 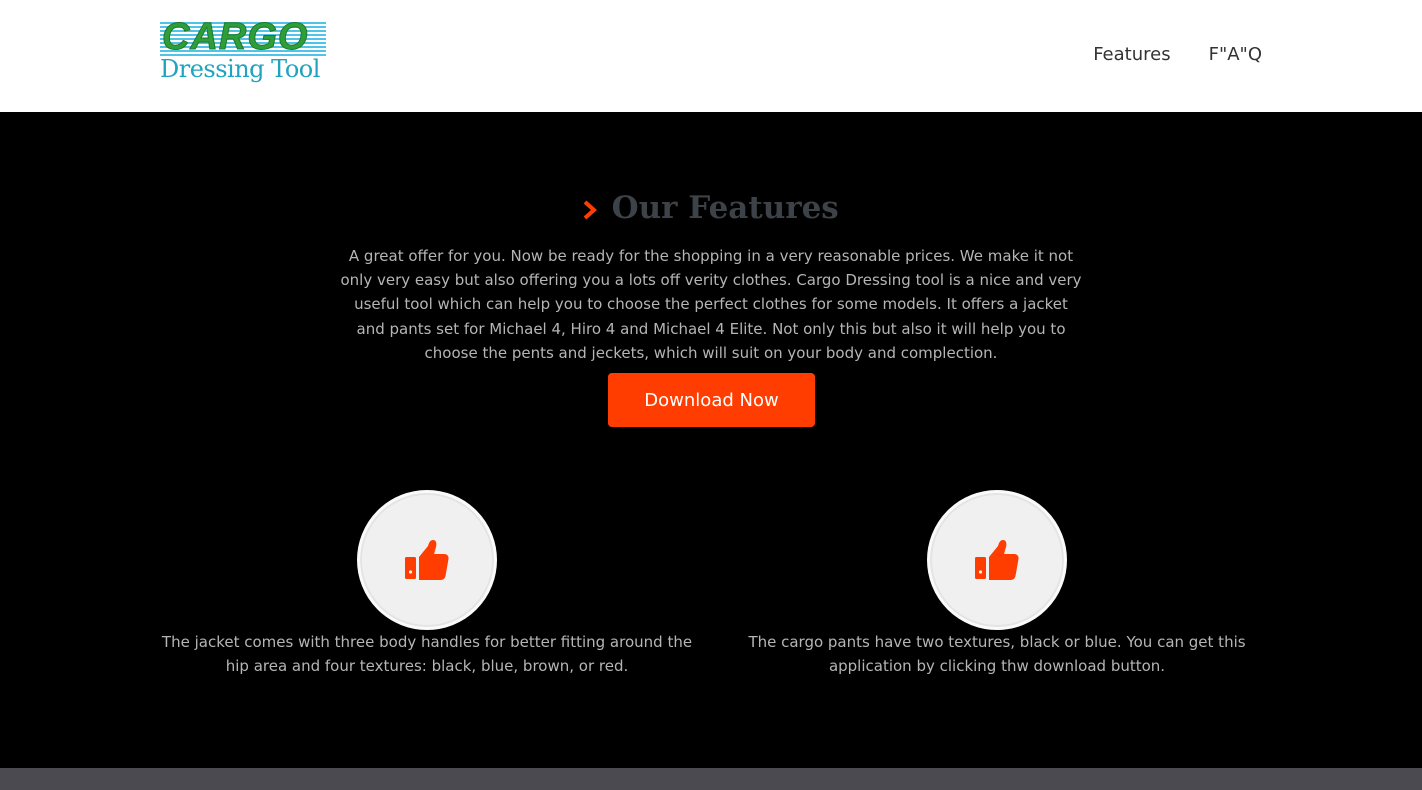 I want to click on logo-subtitle: Dressing Tool, so click(x=240, y=69).